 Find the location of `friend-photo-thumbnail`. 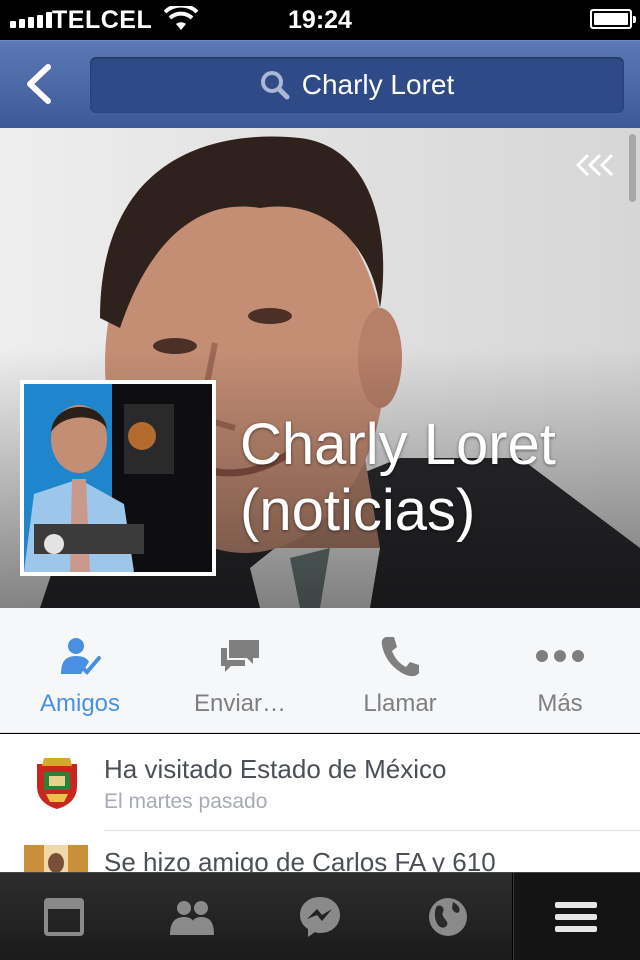

friend-photo-thumbnail is located at coordinates (56, 858).